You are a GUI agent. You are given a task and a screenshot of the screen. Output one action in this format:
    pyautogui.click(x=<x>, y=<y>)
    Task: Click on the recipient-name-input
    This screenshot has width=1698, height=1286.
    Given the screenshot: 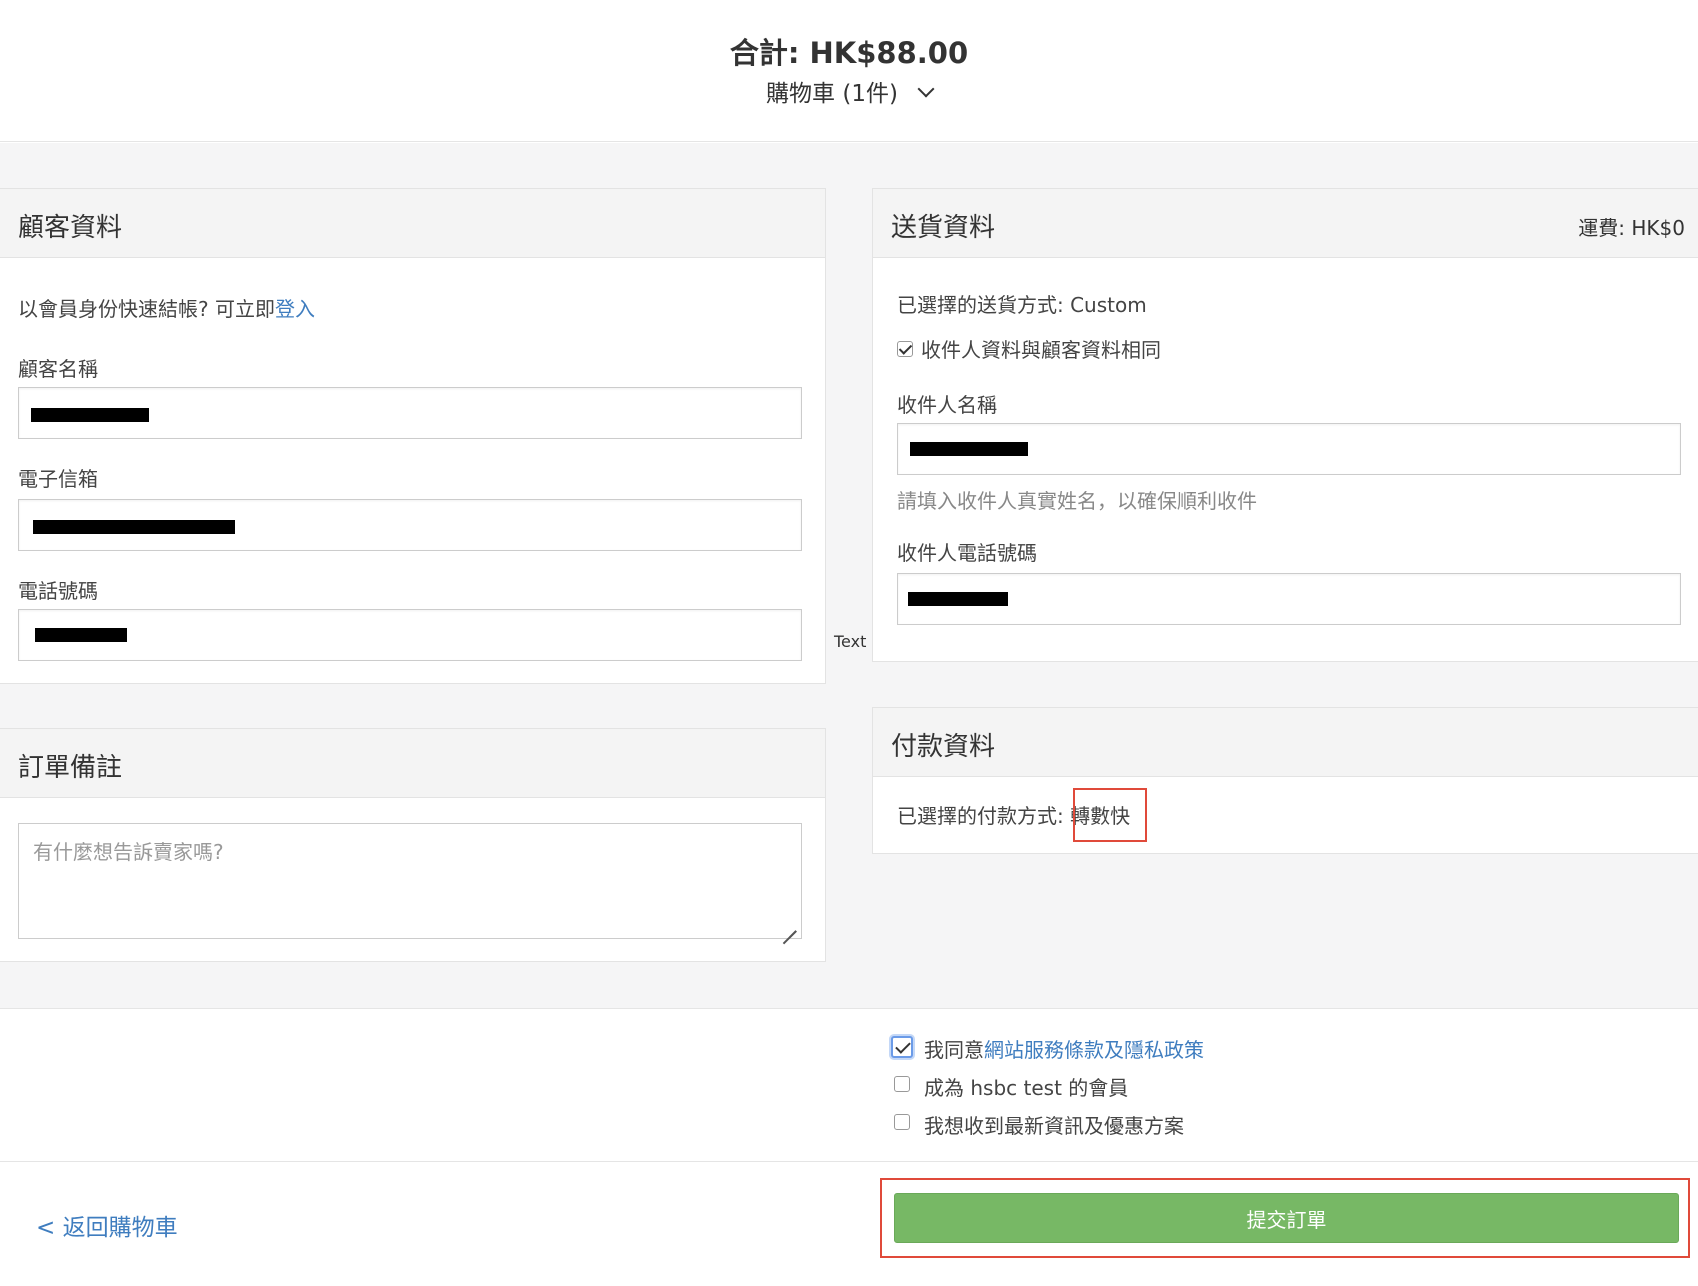 What is the action you would take?
    pyautogui.click(x=1289, y=449)
    